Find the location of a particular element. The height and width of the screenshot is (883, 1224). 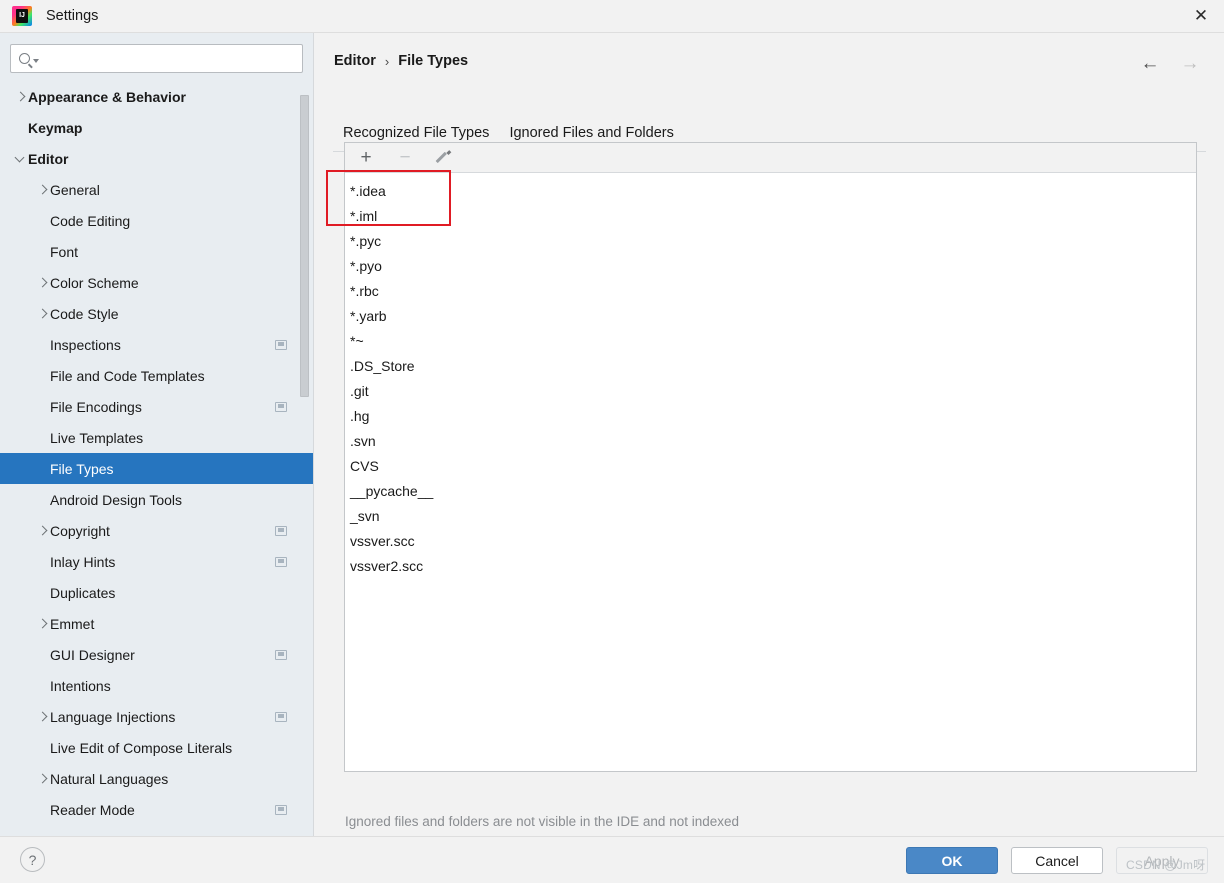

remove-button: − is located at coordinates (405, 158).